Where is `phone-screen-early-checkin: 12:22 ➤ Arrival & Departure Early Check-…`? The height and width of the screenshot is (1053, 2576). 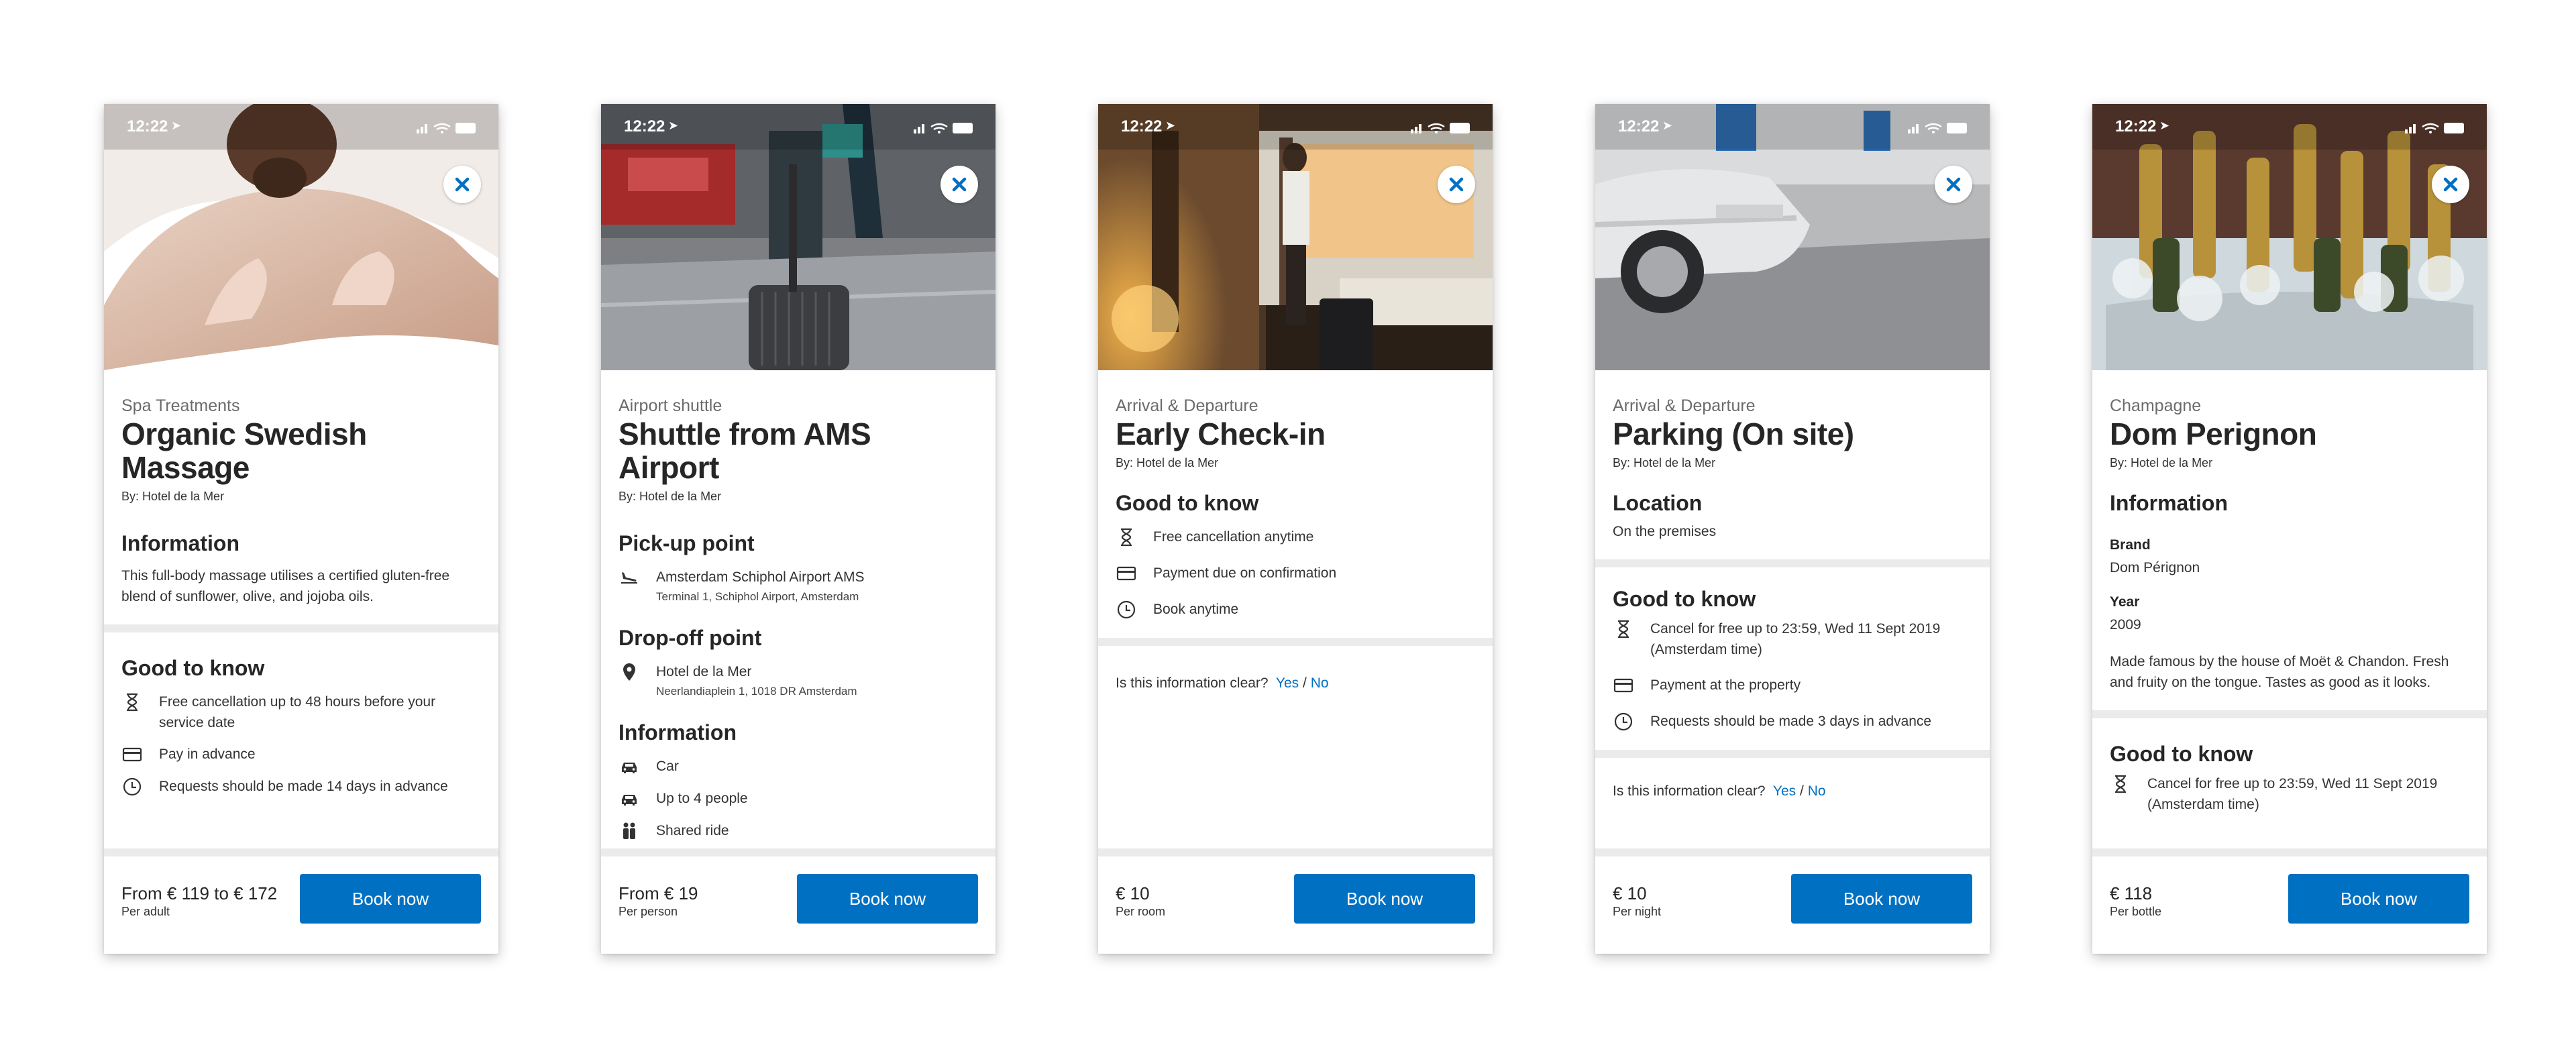
phone-screen-early-checkin: 12:22 ➤ Arrival & Departure Early Check-… is located at coordinates (1295, 529).